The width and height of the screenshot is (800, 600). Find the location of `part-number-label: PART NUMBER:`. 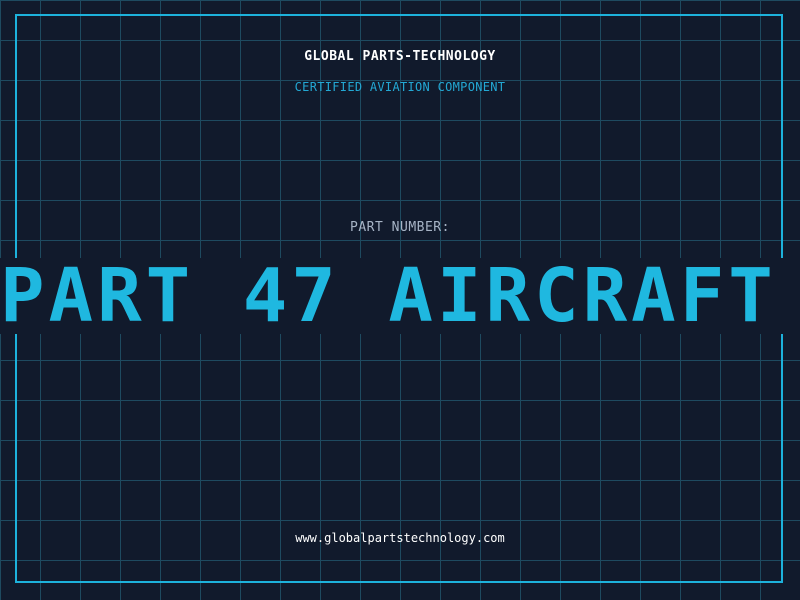

part-number-label: PART NUMBER: is located at coordinates (400, 227).